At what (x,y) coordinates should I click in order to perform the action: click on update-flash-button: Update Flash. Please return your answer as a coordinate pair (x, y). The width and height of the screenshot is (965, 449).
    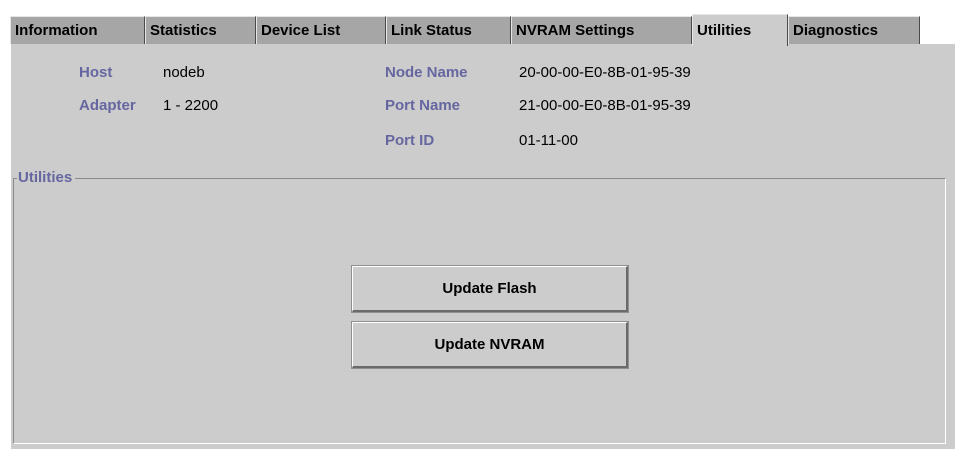
    Looking at the image, I should click on (490, 289).